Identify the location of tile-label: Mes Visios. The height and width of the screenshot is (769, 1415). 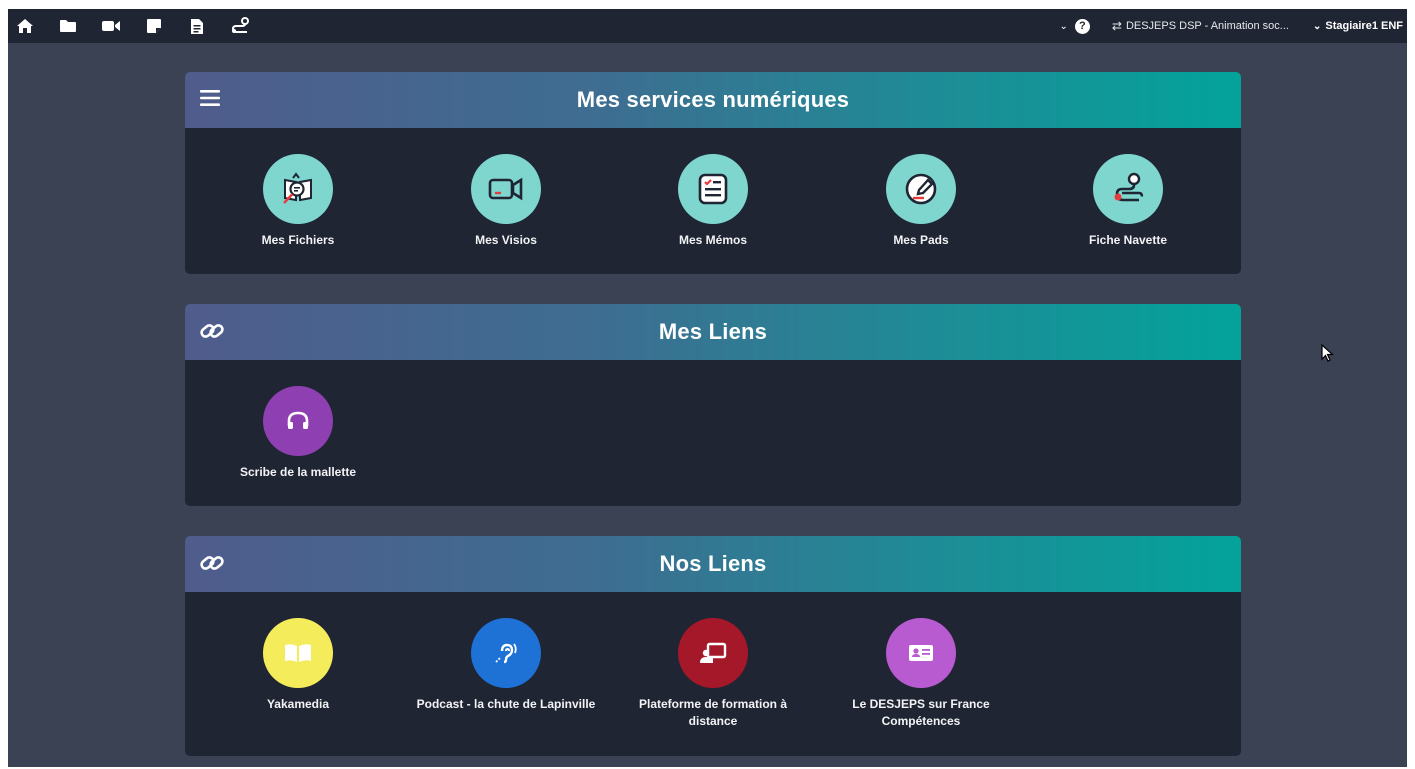
(506, 240).